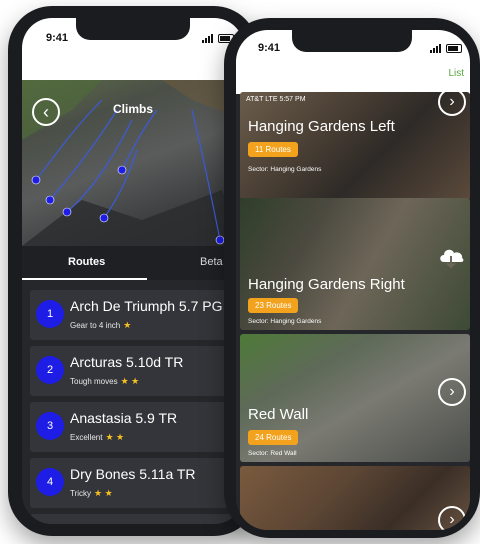  I want to click on route-description: Tricky ★ ★, so click(91, 493).